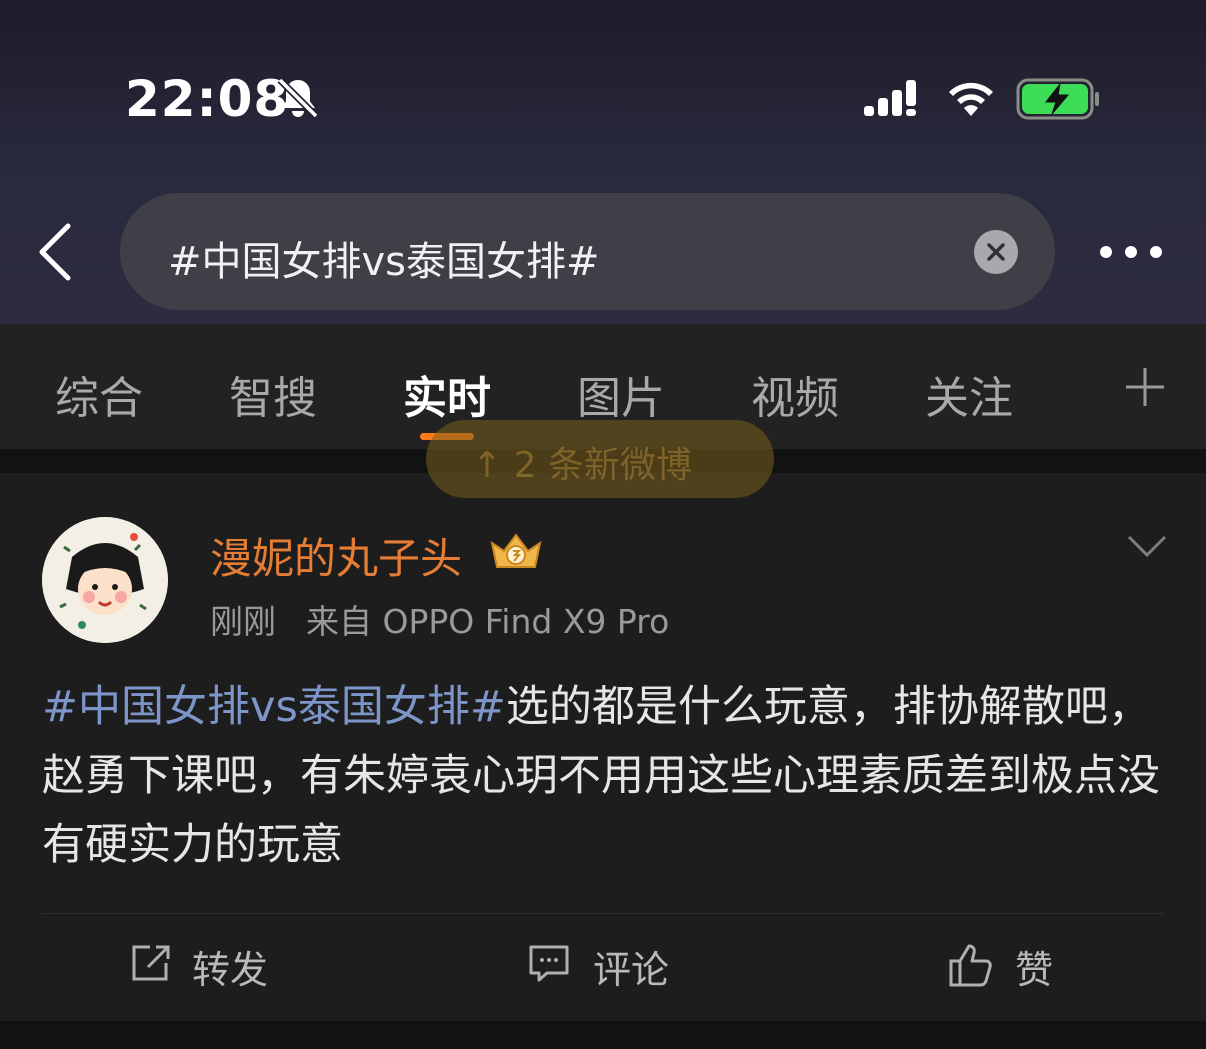  Describe the element at coordinates (99, 394) in the screenshot. I see `tab-comprehensive: 综合` at that location.